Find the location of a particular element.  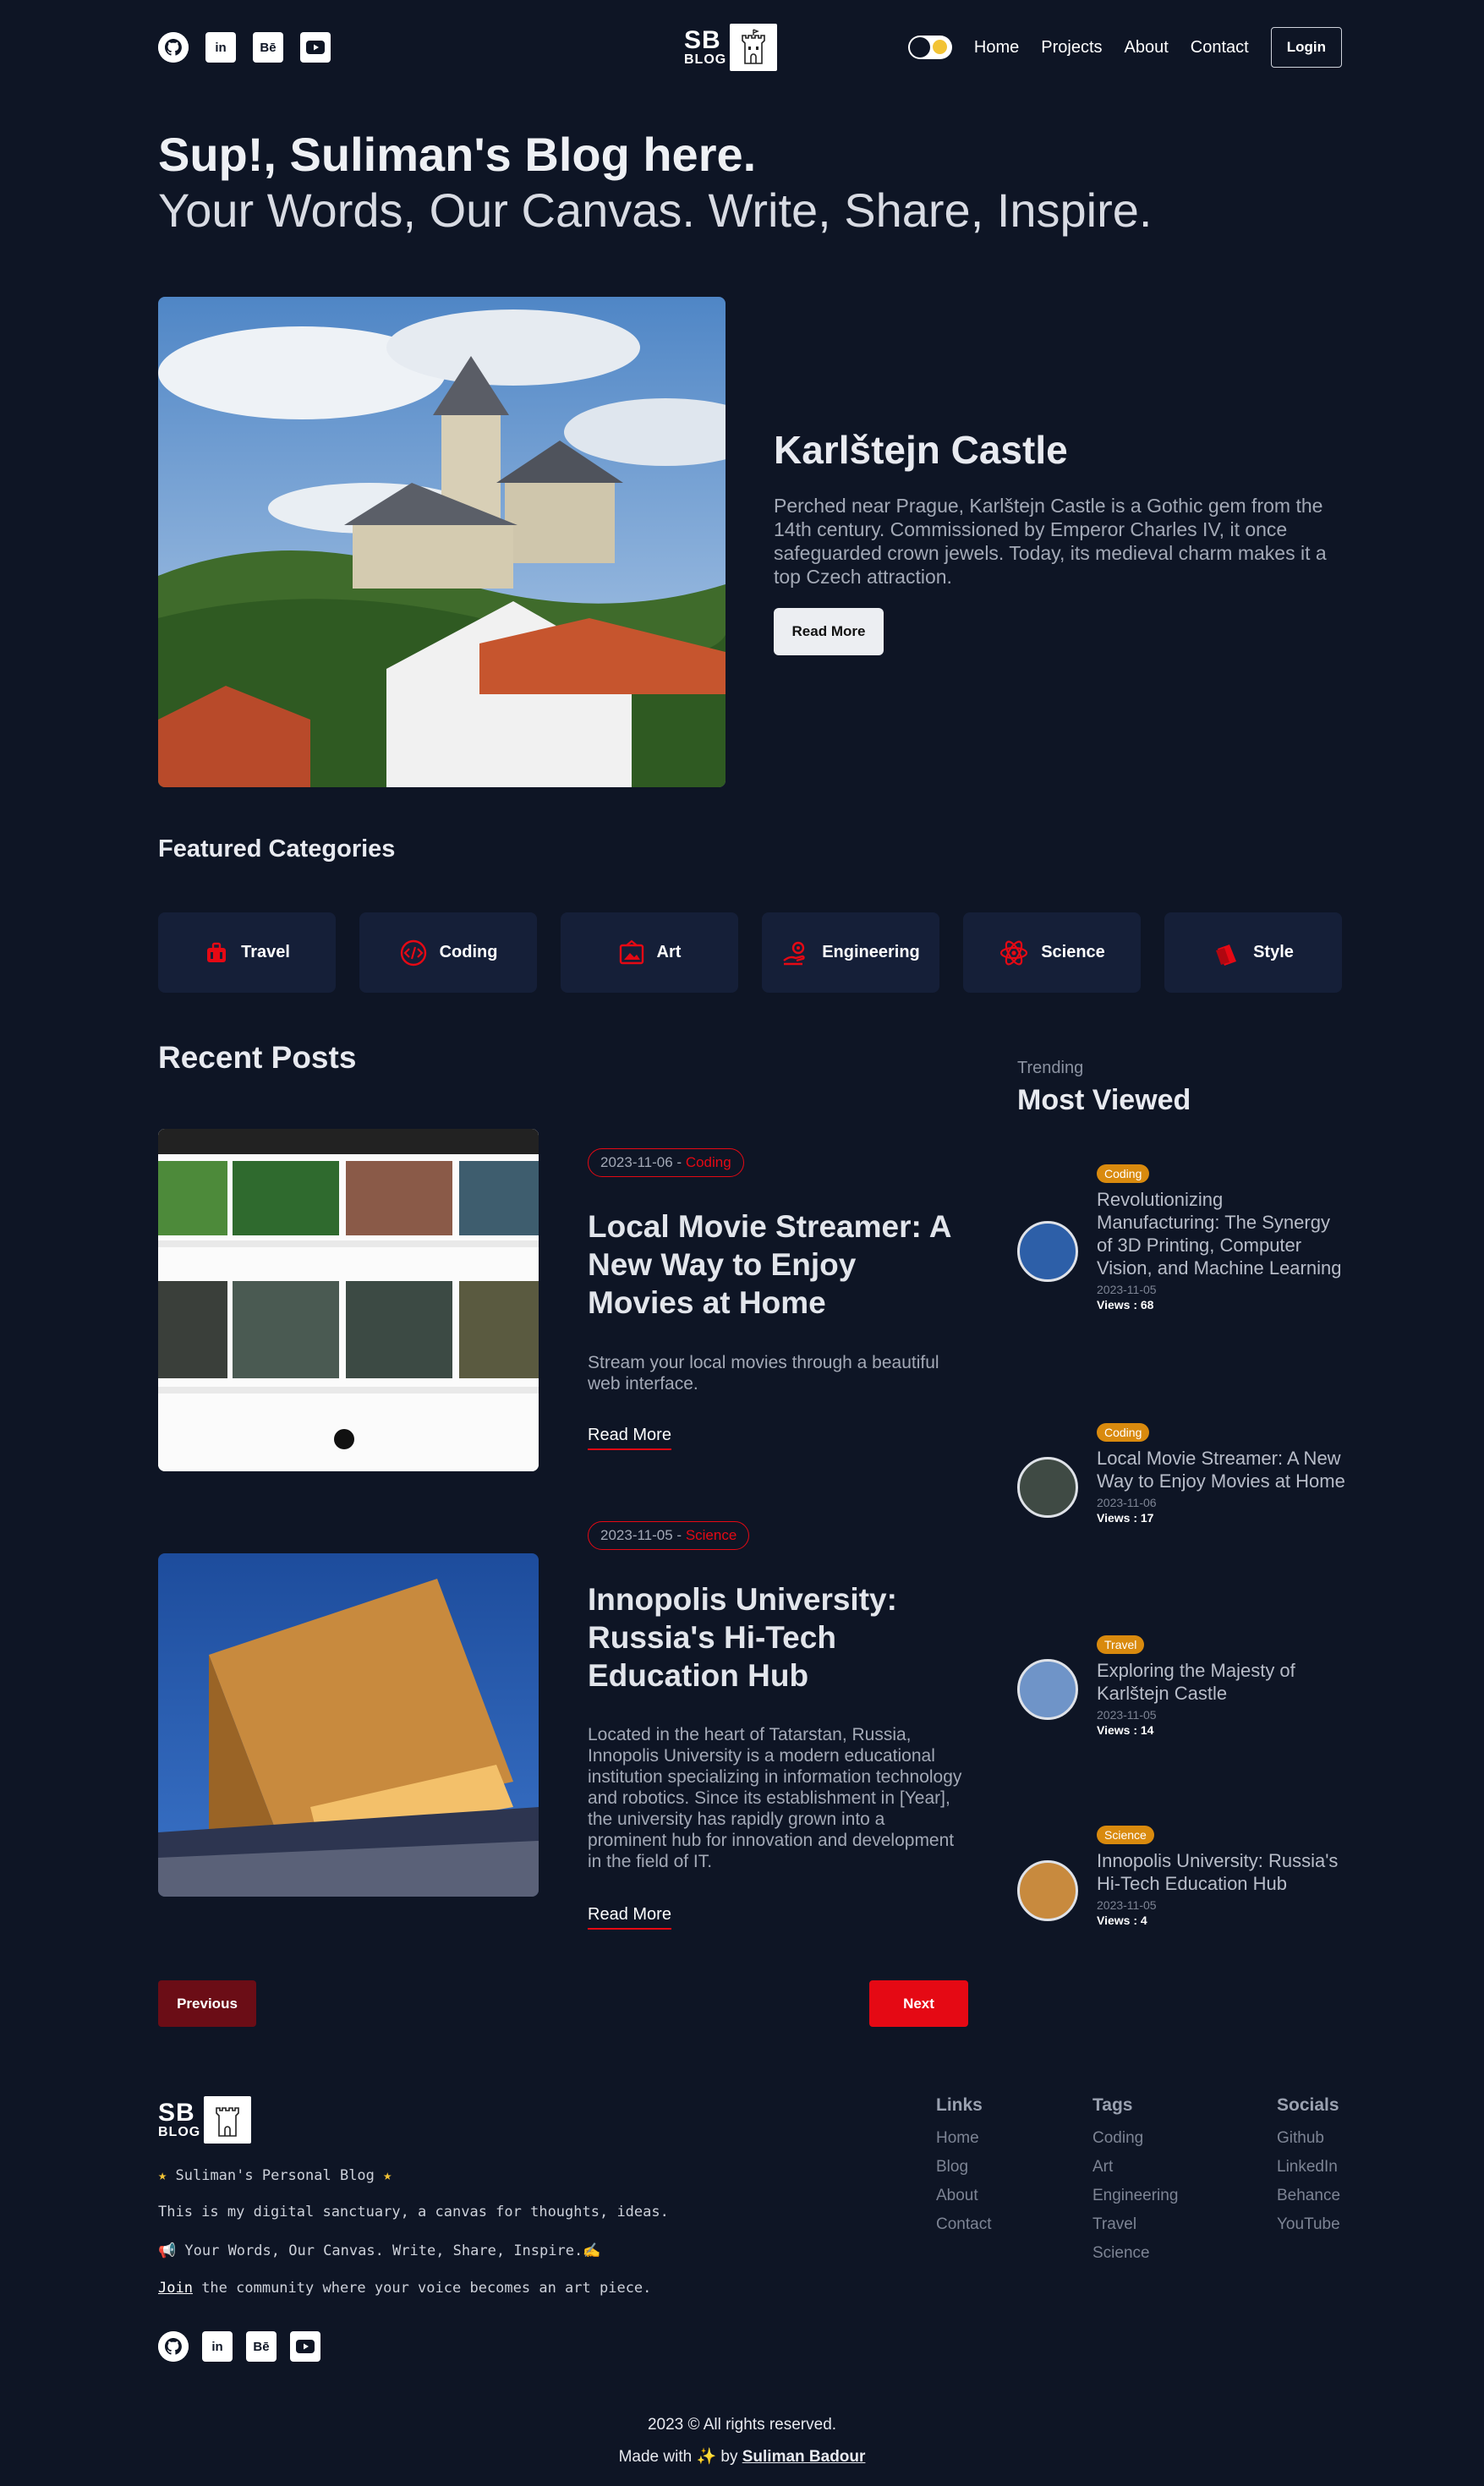

featured-read-more-button: Read More is located at coordinates (829, 631).